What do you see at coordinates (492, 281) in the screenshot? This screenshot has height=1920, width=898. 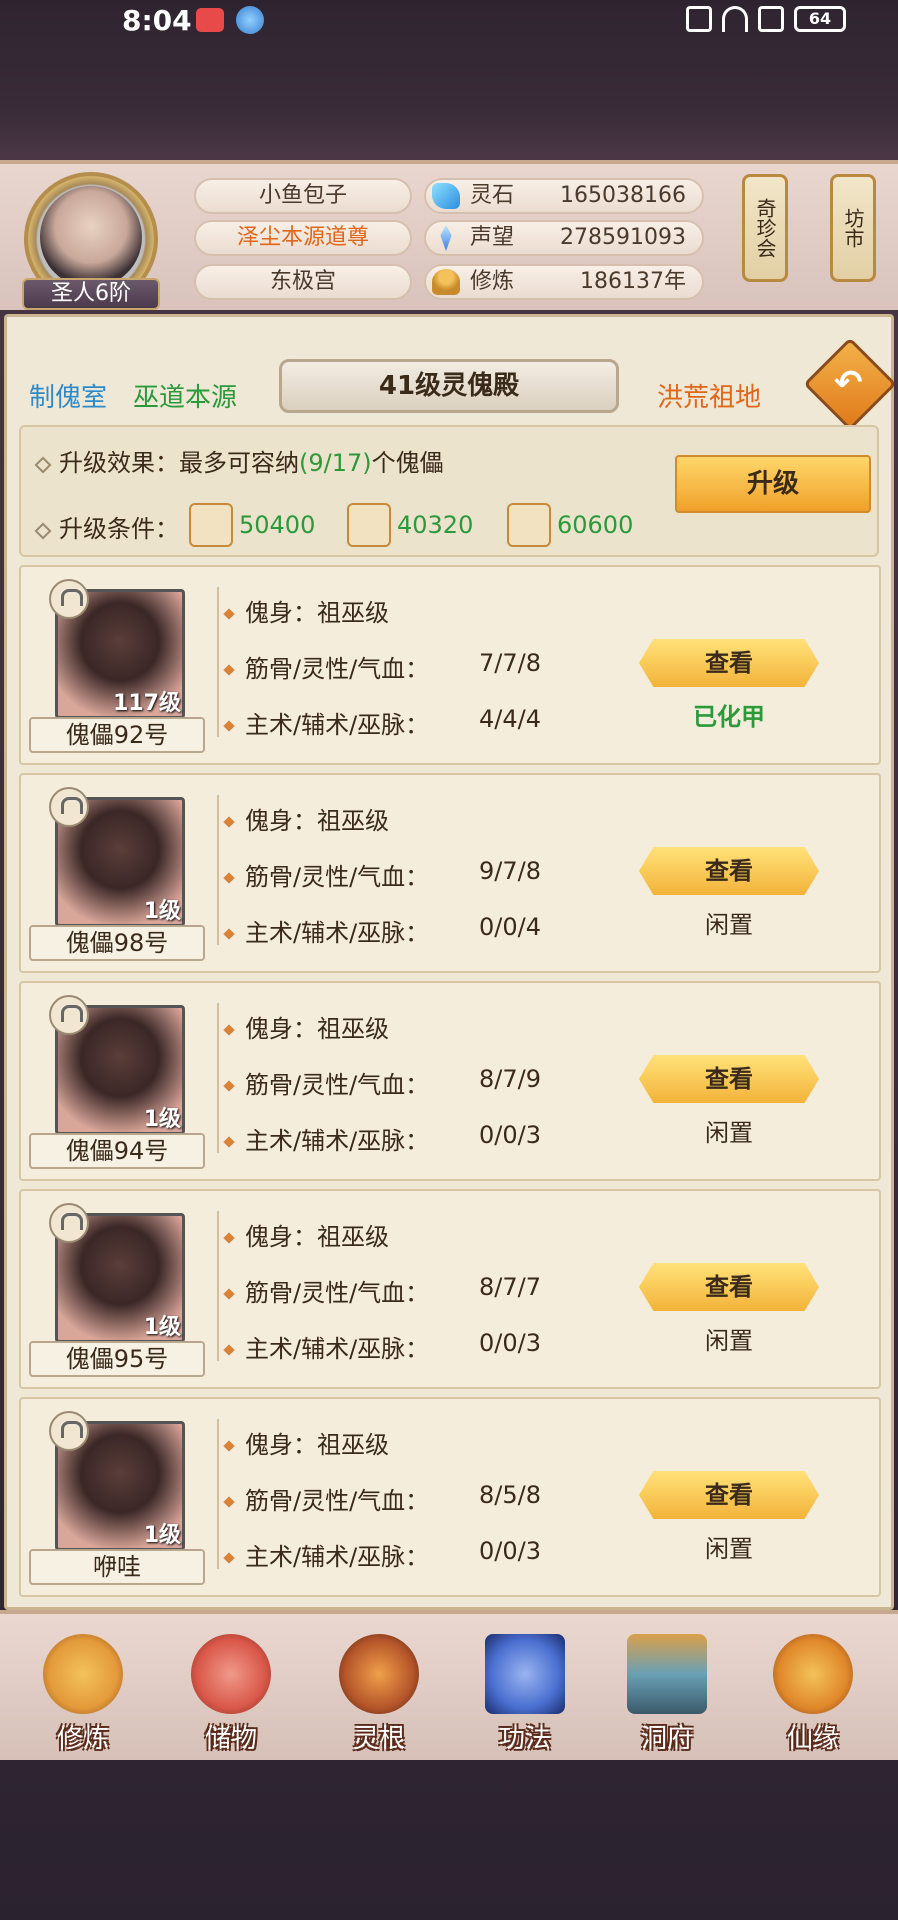 I see `stat-label: 修炼` at bounding box center [492, 281].